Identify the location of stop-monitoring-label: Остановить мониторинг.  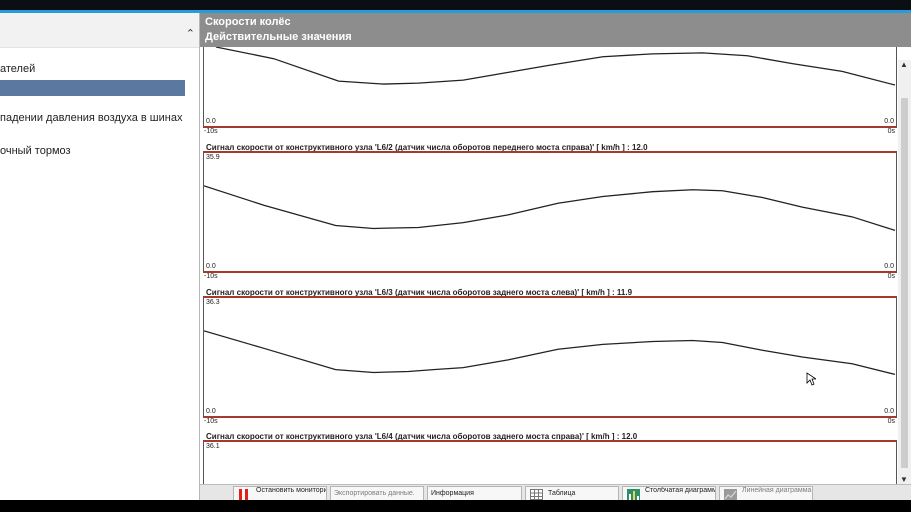
(291, 490).